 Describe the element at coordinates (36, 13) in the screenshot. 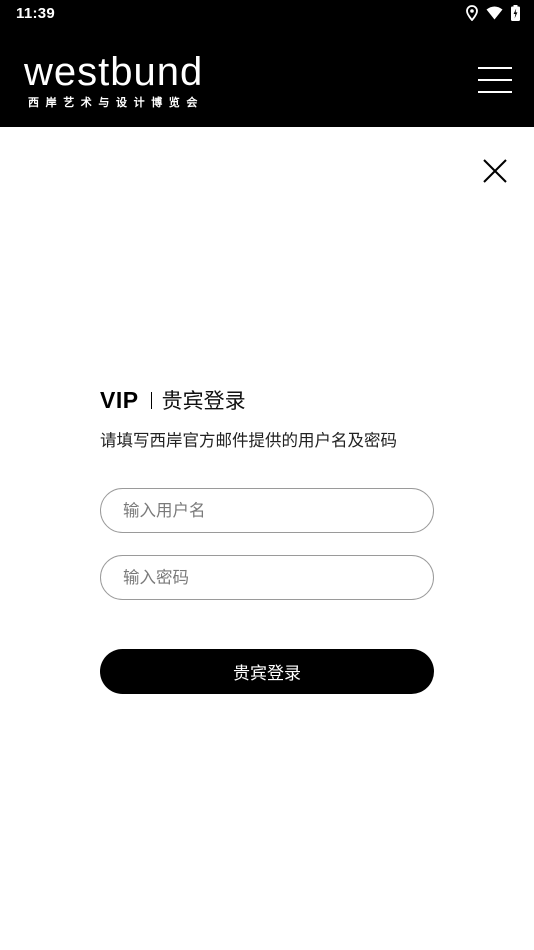

I see `status-time: 11:39` at that location.